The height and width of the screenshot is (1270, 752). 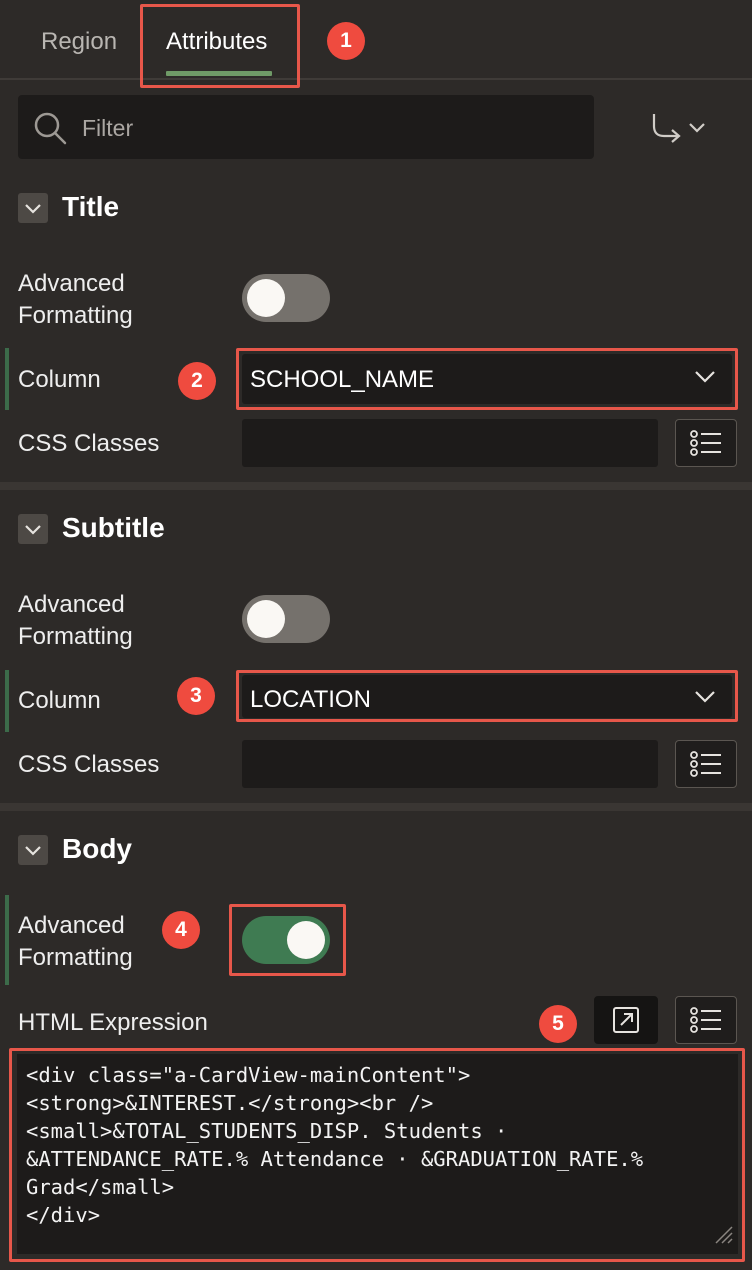 I want to click on section-title-heading: Title, so click(x=91, y=206).